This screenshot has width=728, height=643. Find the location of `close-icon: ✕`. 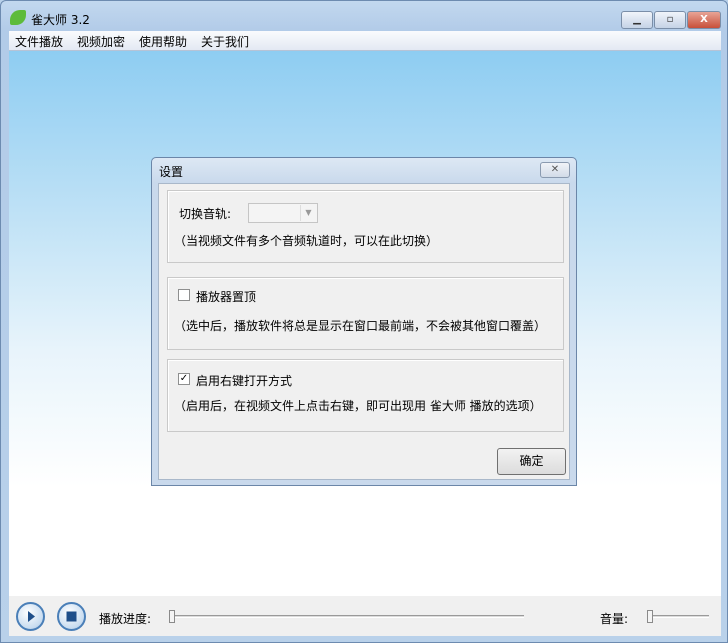

close-icon: ✕ is located at coordinates (555, 169).